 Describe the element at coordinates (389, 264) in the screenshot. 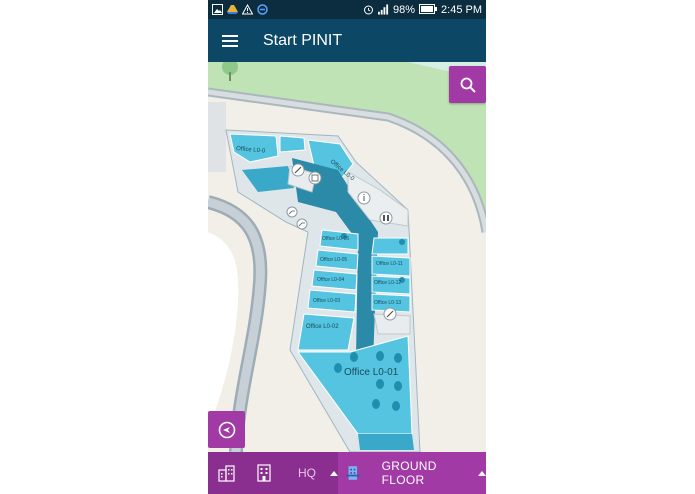

I see `room-label-l011: Office L0-11` at that location.